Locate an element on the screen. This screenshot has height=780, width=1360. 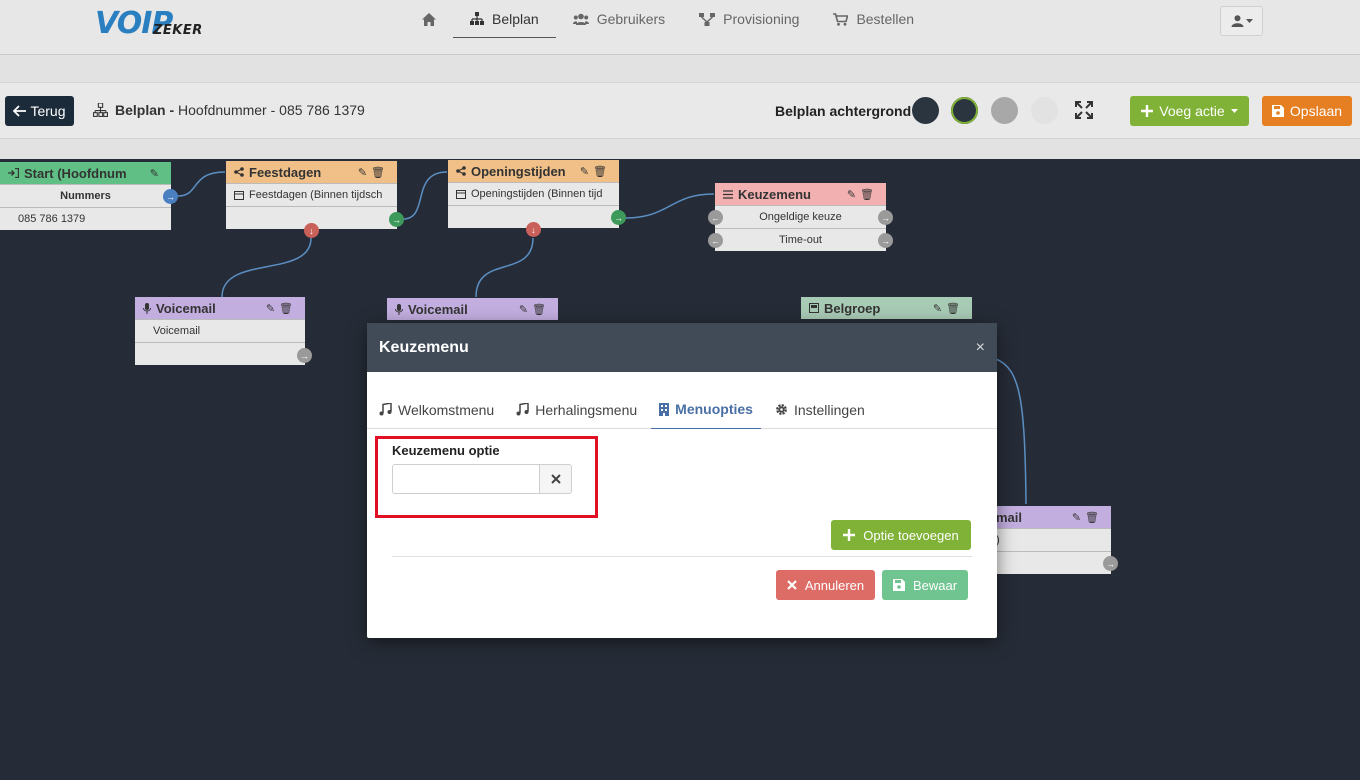
save-plan-label: Opslaan is located at coordinates (1316, 111).